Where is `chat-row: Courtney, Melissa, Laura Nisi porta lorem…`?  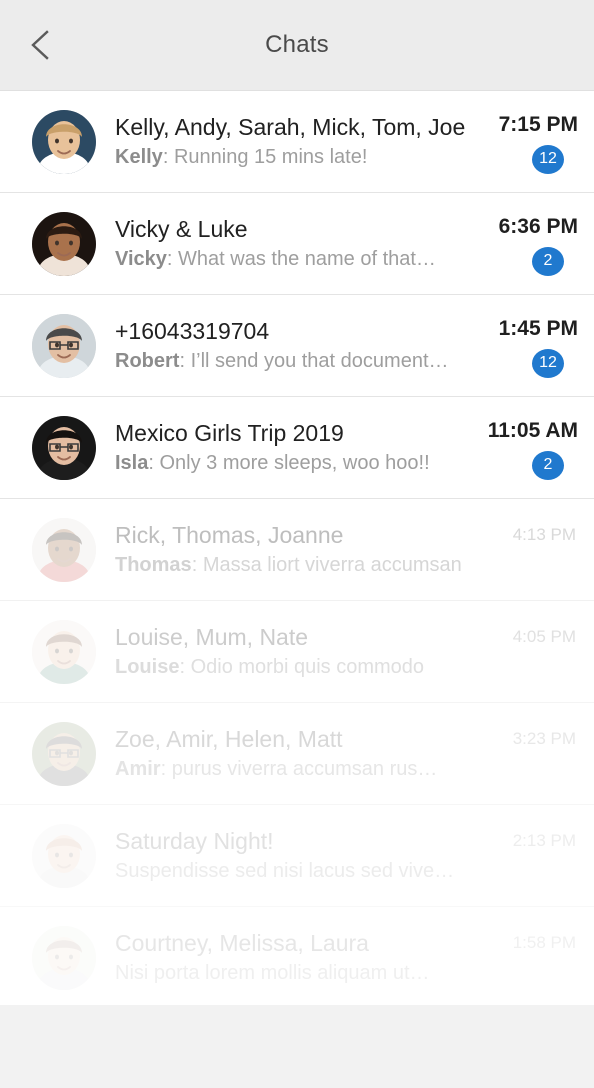
chat-row: Courtney, Melissa, Laura Nisi porta lorem… is located at coordinates (297, 958).